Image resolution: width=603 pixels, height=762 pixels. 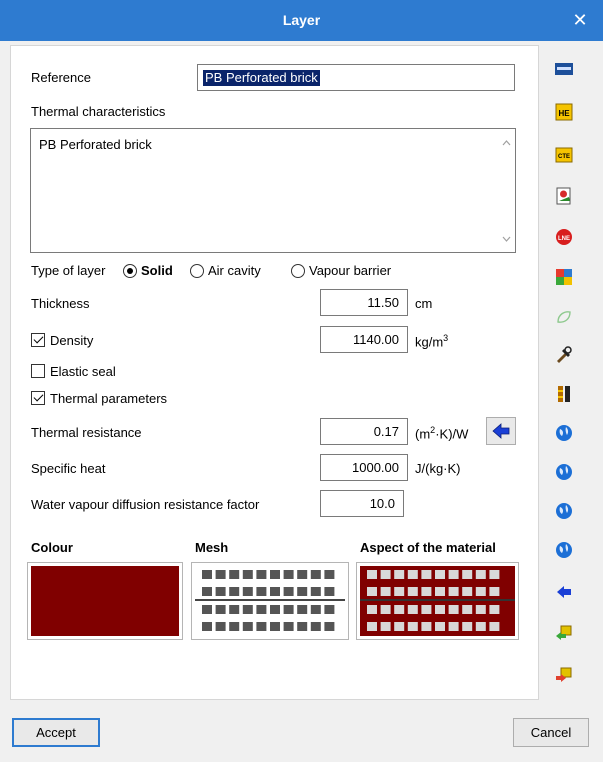 I want to click on title-bar: Layer ✕, so click(x=301, y=20).